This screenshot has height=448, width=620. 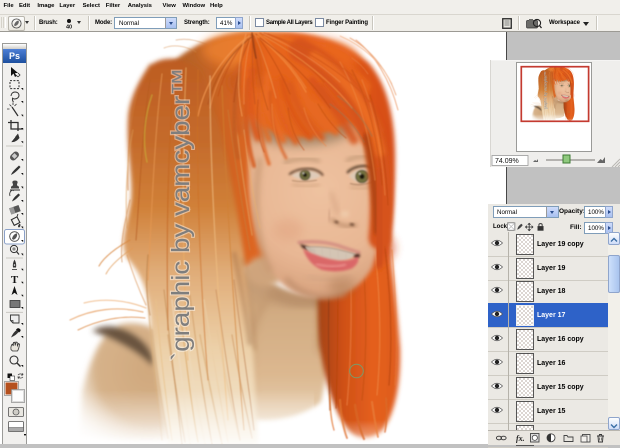 I want to click on svg-text: `graphic by vamcyber™, so click(x=181, y=214).